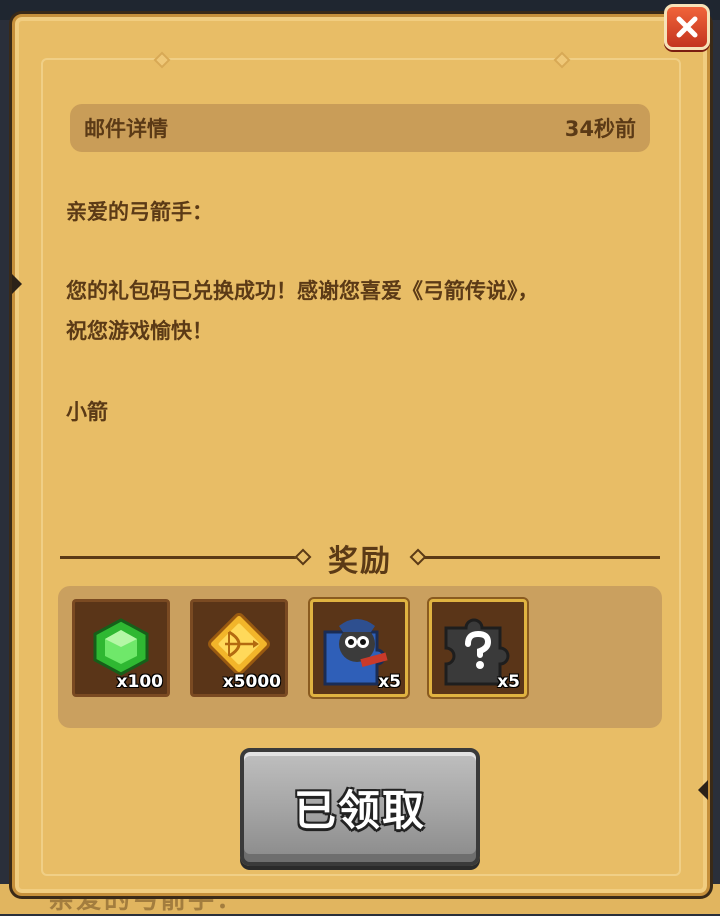 The height and width of the screenshot is (916, 720). I want to click on mail-greeting: 亲爱的弓箭手：, so click(139, 212).